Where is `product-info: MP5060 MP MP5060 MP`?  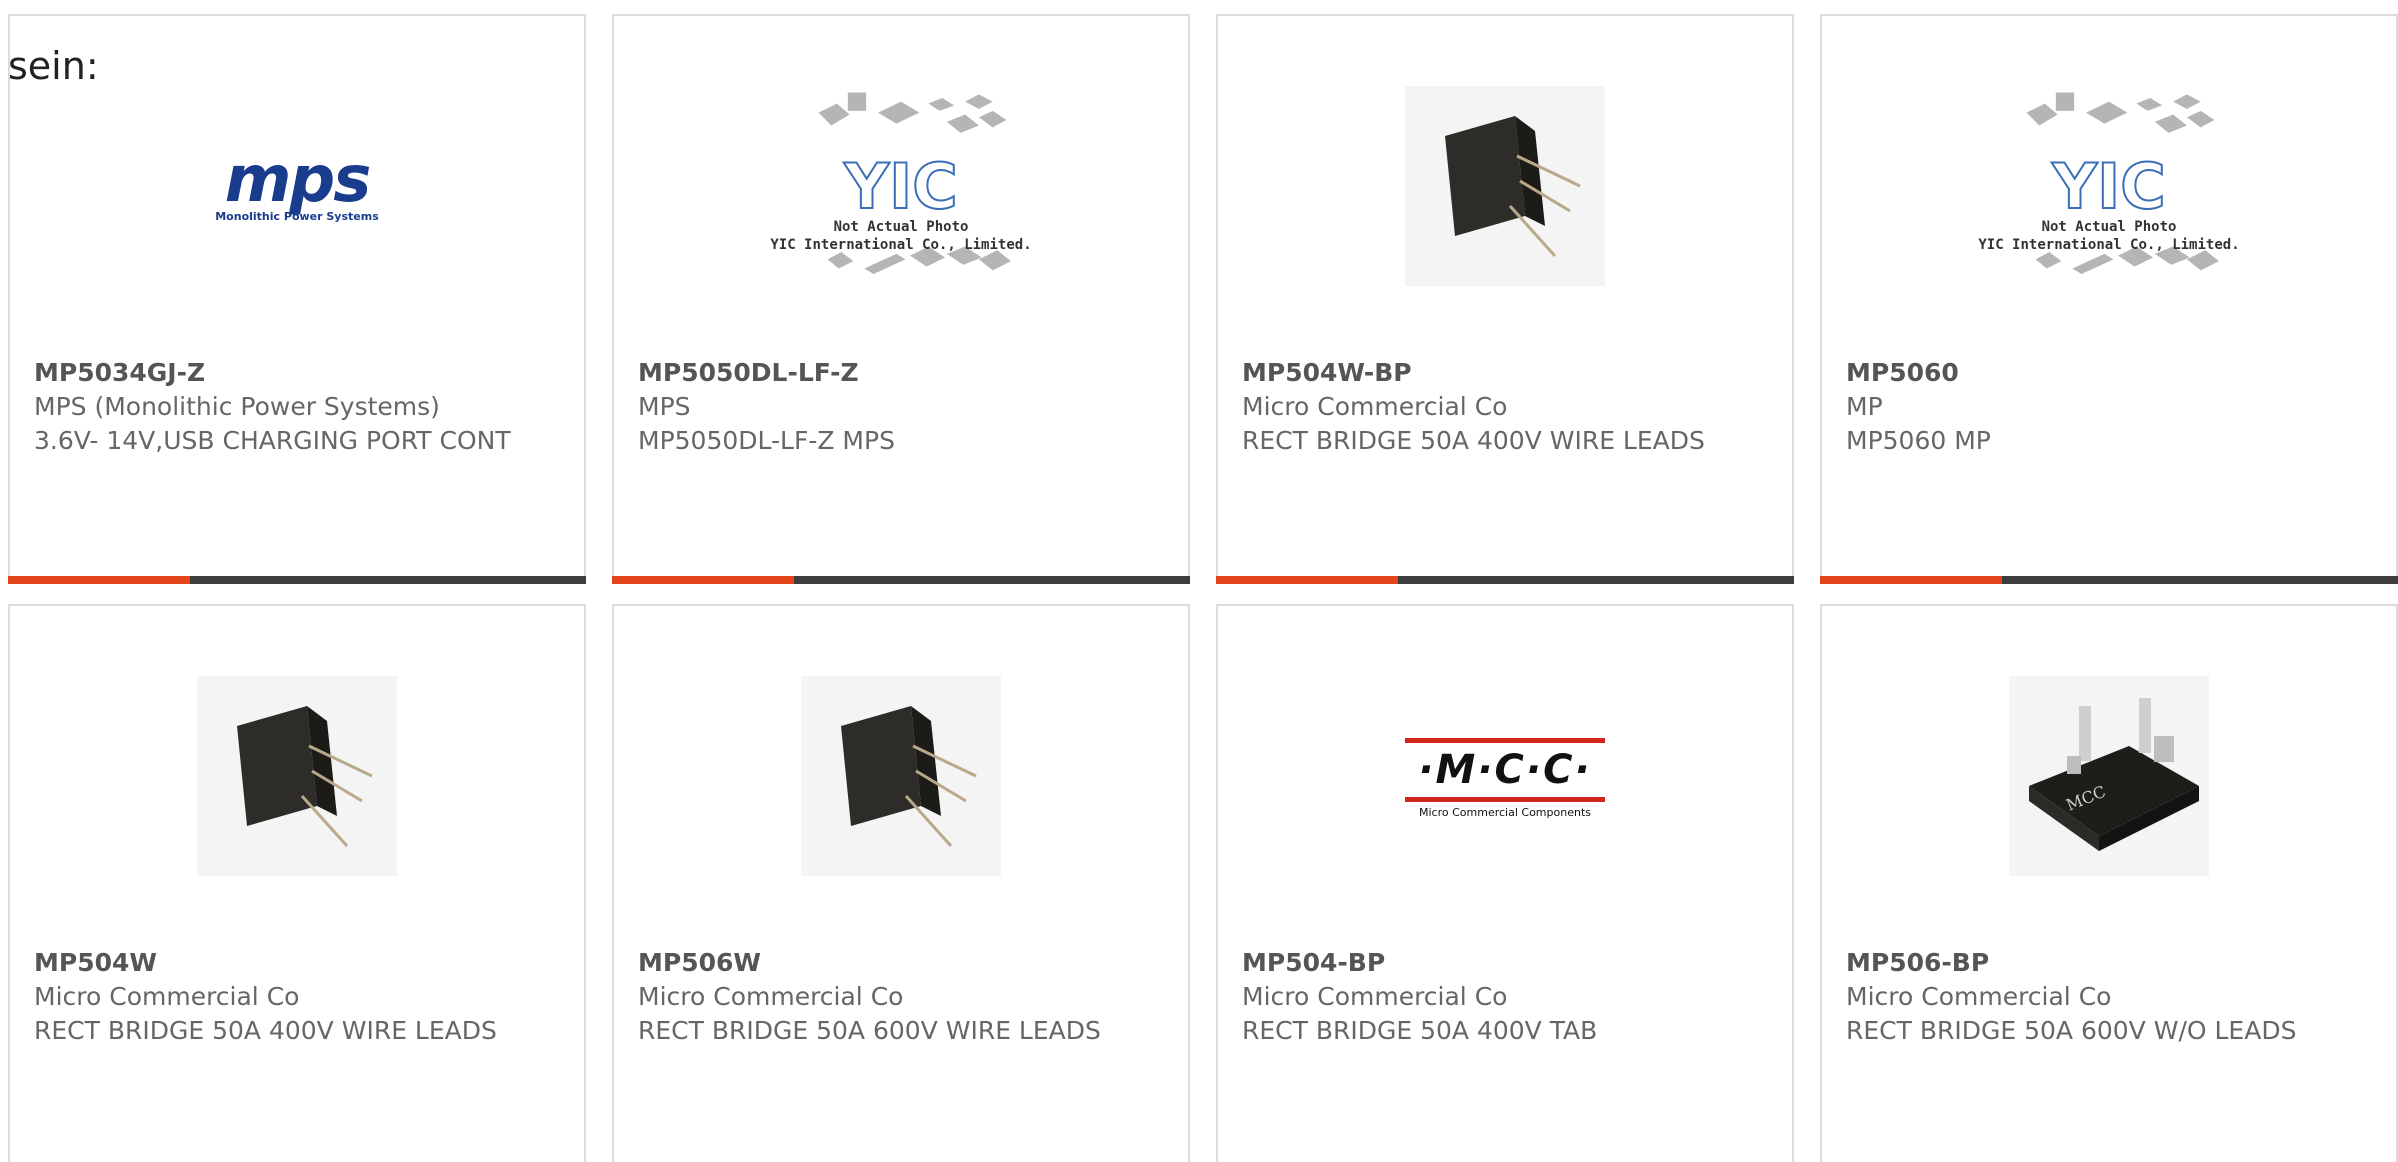
product-info: MP5060 MP MP5060 MP is located at coordinates (2109, 407).